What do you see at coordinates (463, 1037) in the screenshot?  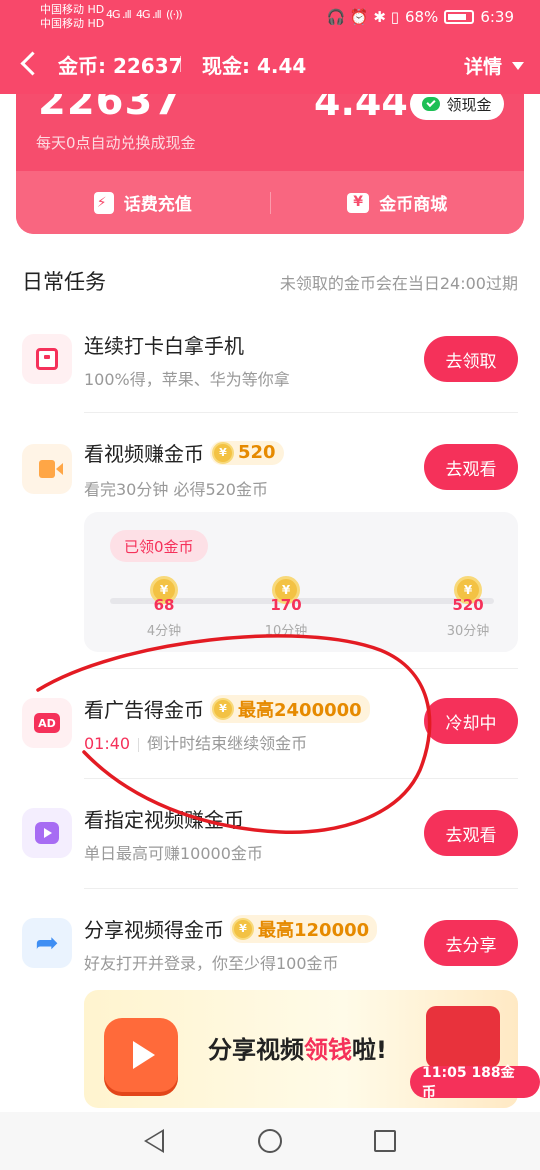 I see `gift-box-icon` at bounding box center [463, 1037].